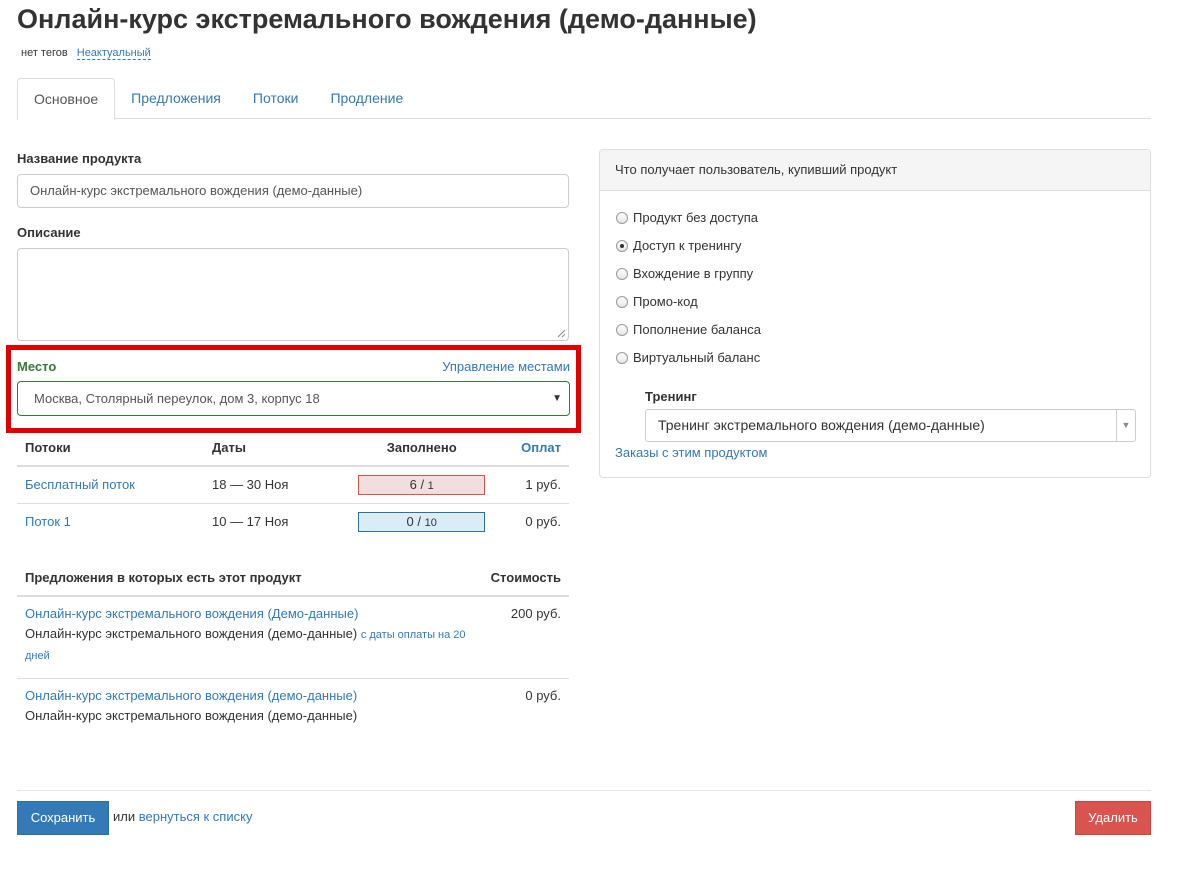 Image resolution: width=1200 pixels, height=871 pixels. I want to click on resize-handle-icon, so click(561, 333).